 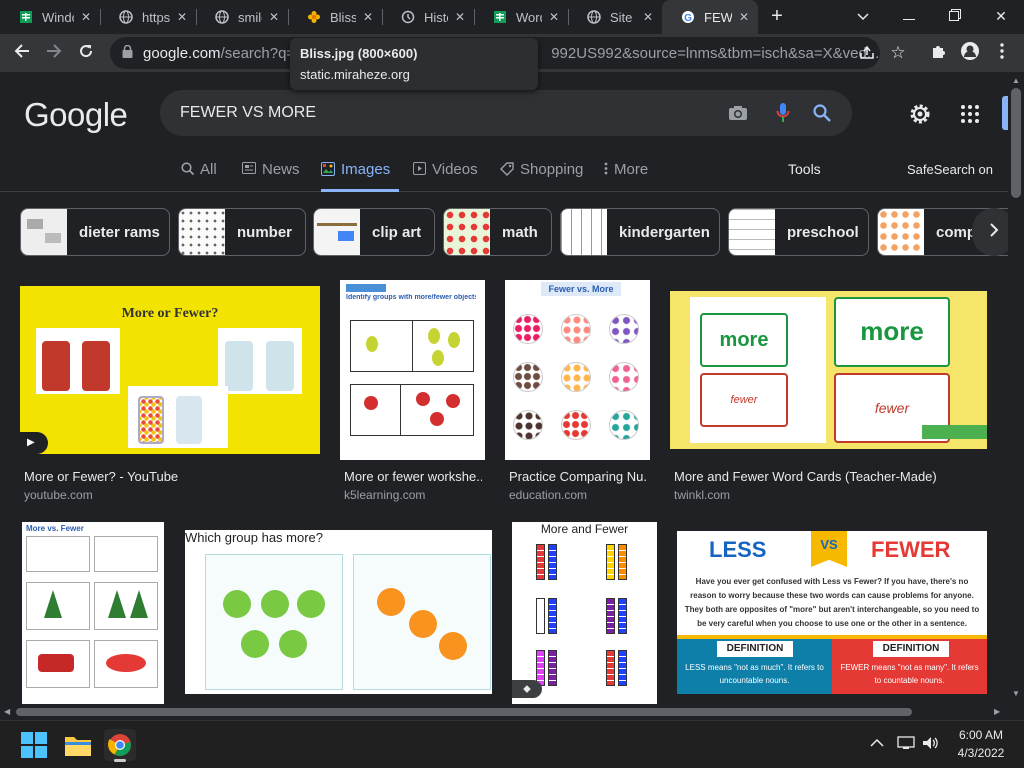 What do you see at coordinates (34, 745) in the screenshot?
I see `start-button` at bounding box center [34, 745].